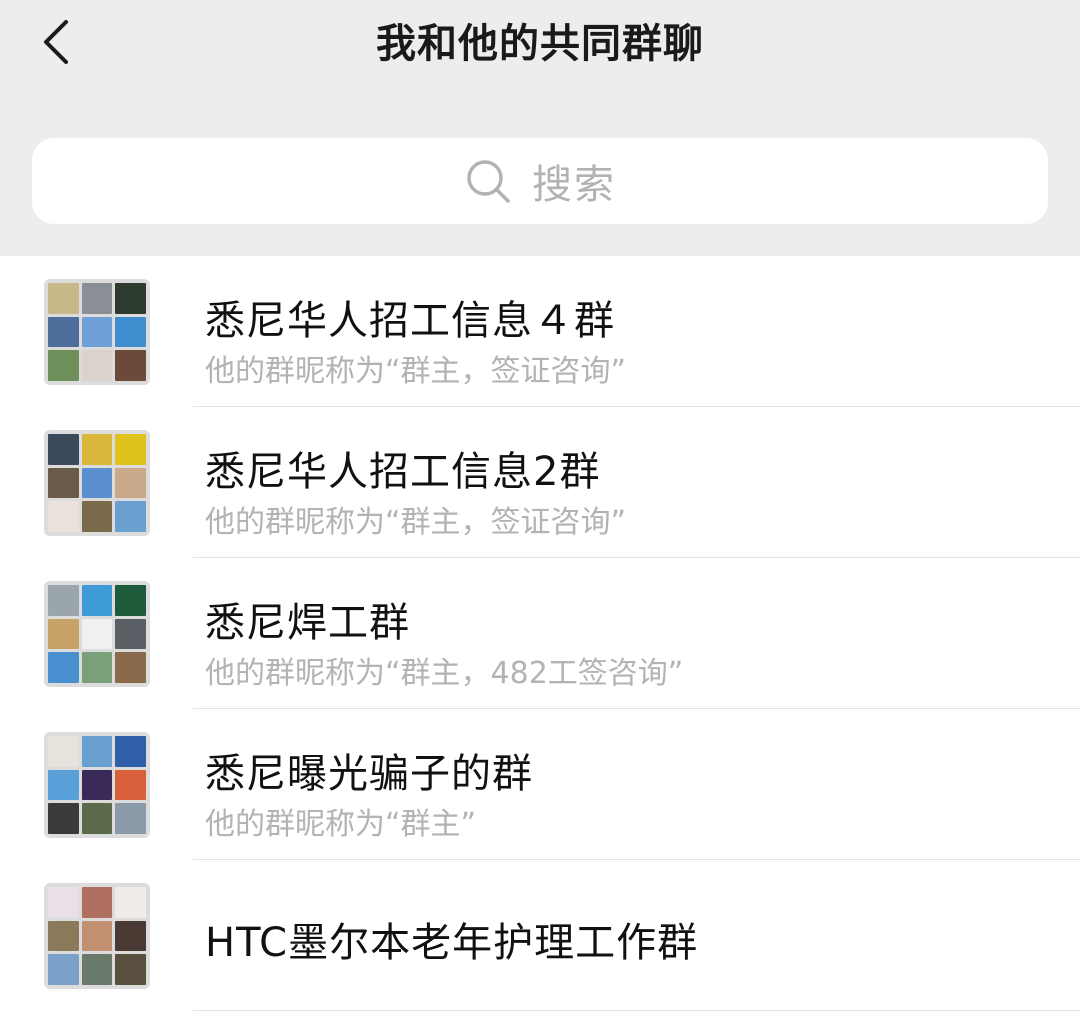  Describe the element at coordinates (410, 321) in the screenshot. I see `group-name: 悉尼华人招工信息４群` at that location.